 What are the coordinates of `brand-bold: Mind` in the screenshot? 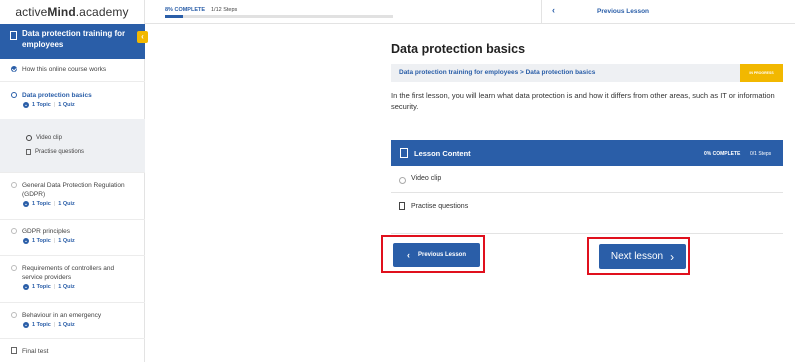 It's located at (61, 12).